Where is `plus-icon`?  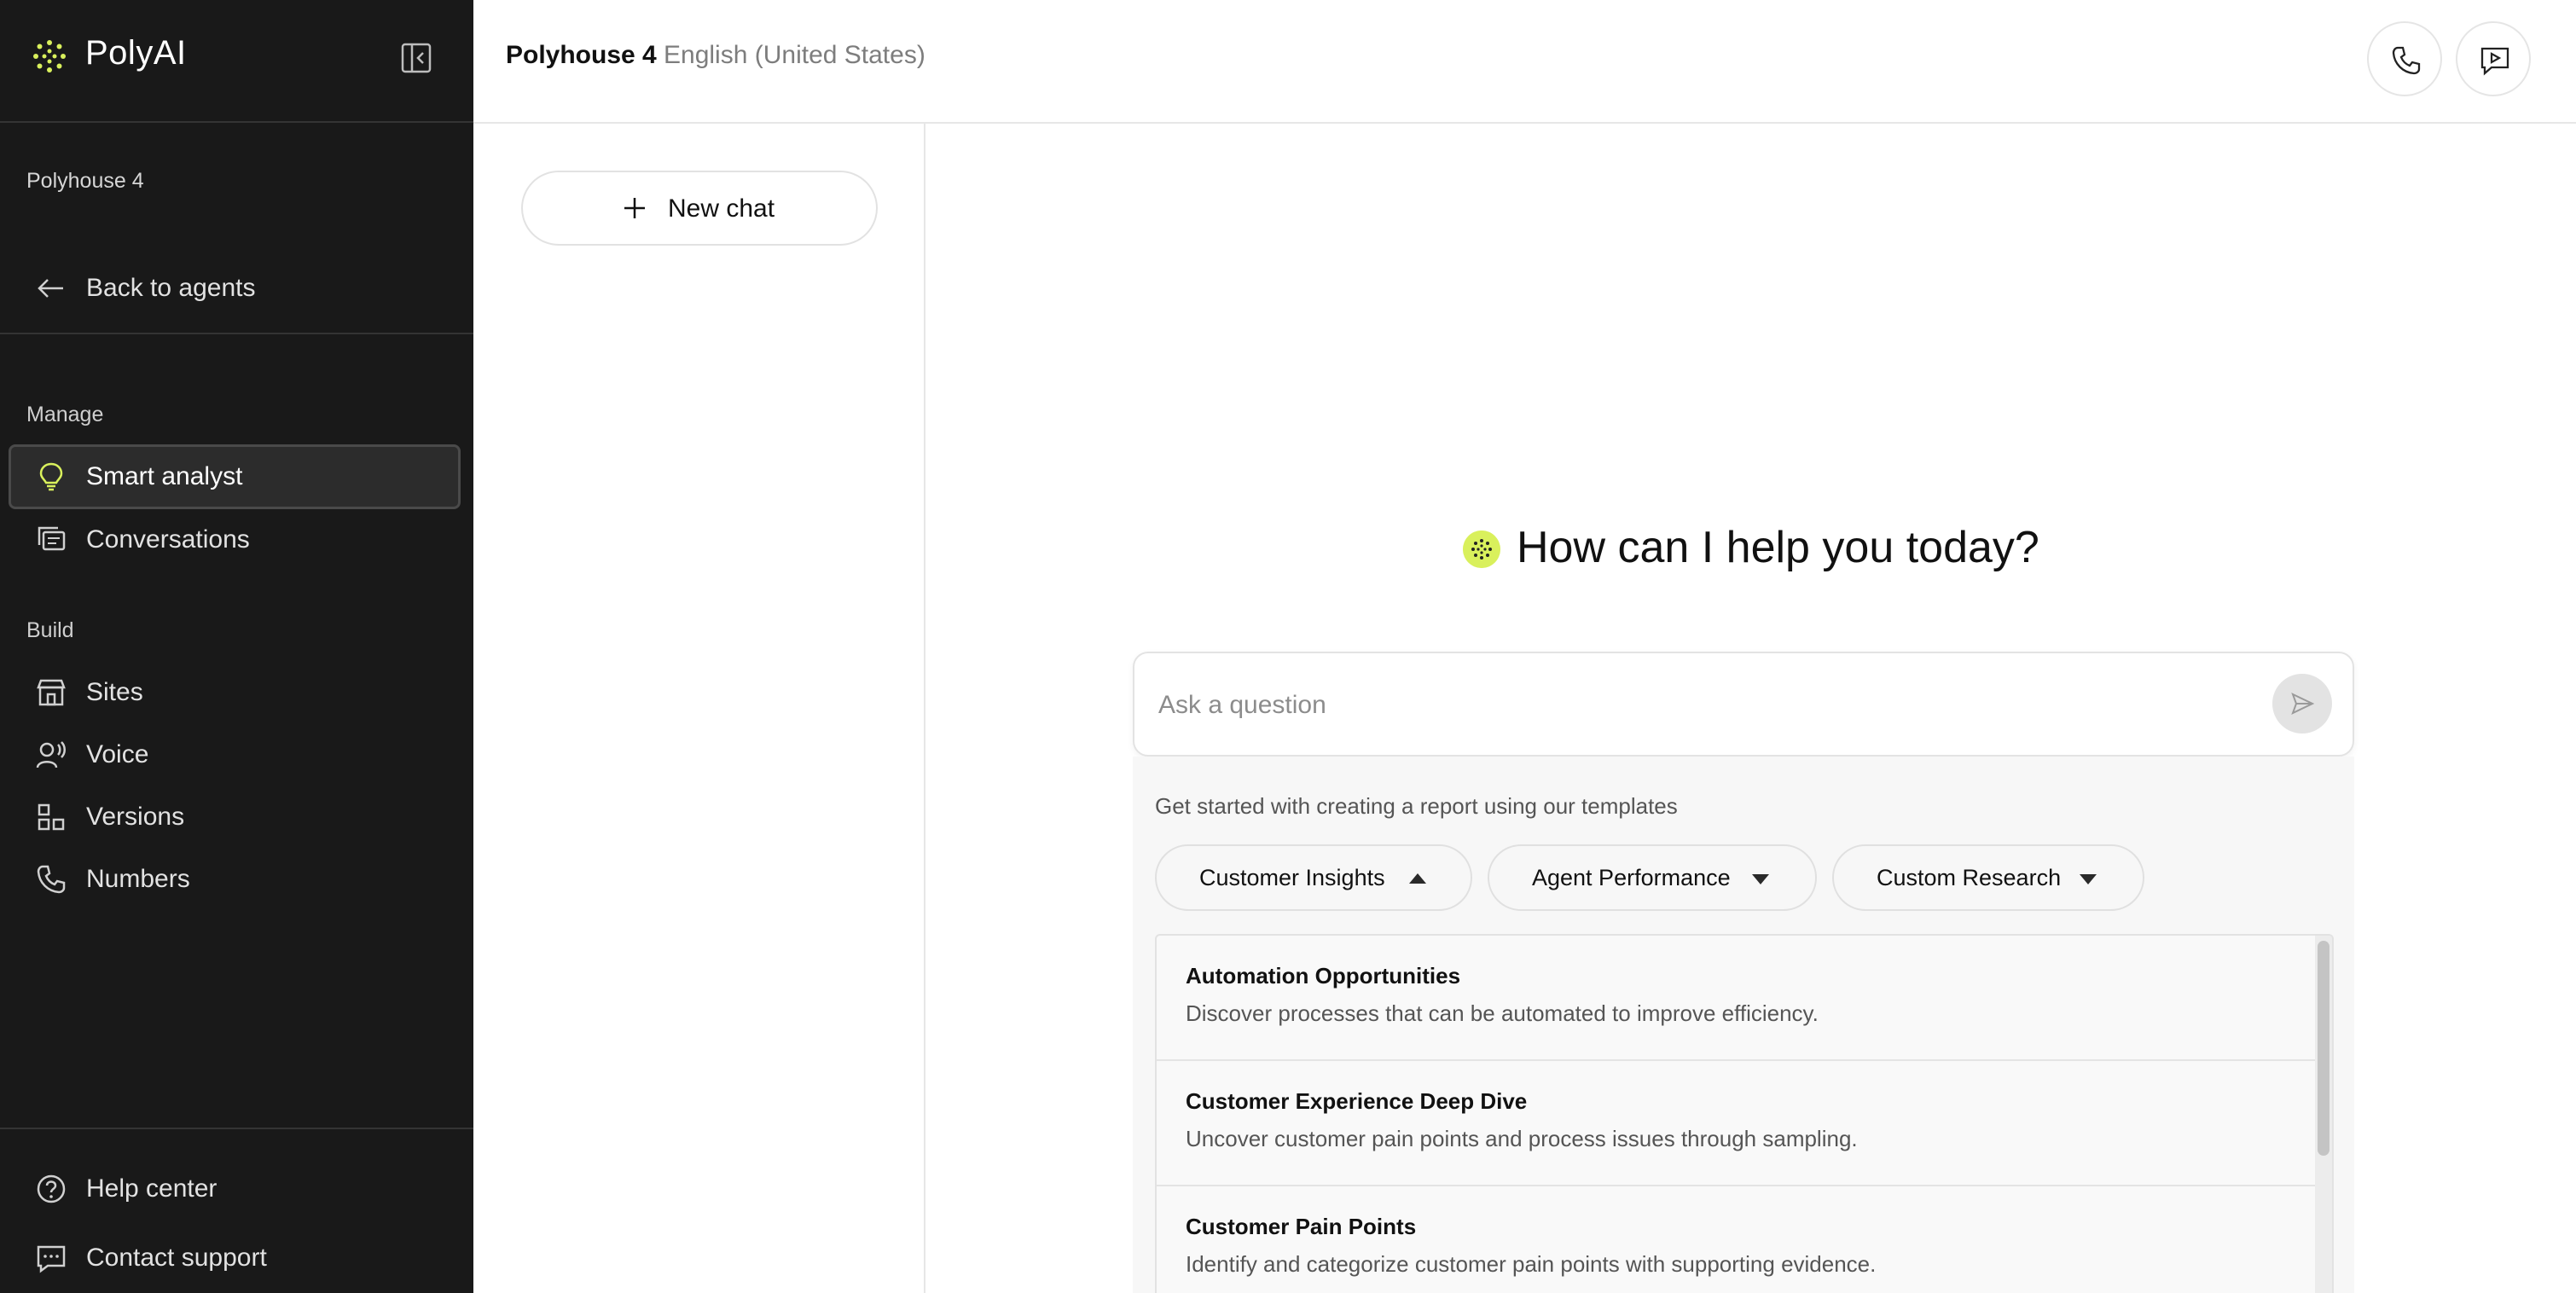
plus-icon is located at coordinates (634, 208).